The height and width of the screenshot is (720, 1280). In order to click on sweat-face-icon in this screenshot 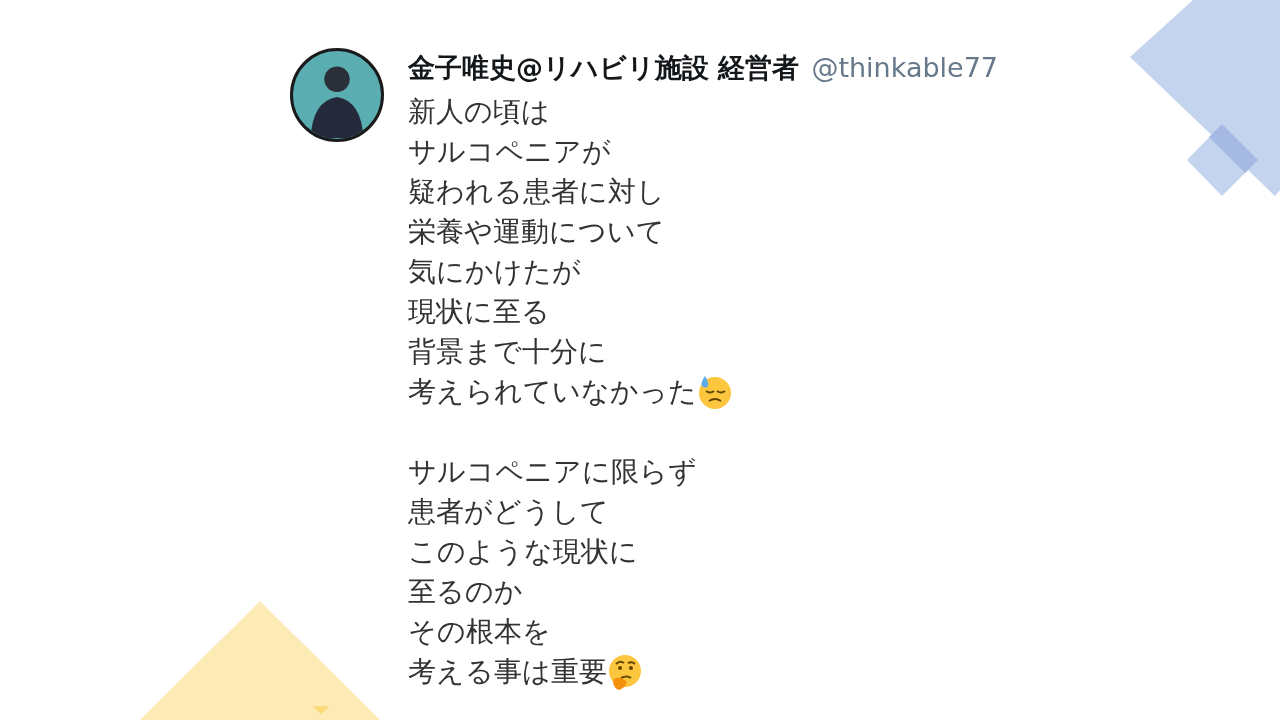, I will do `click(715, 392)`.